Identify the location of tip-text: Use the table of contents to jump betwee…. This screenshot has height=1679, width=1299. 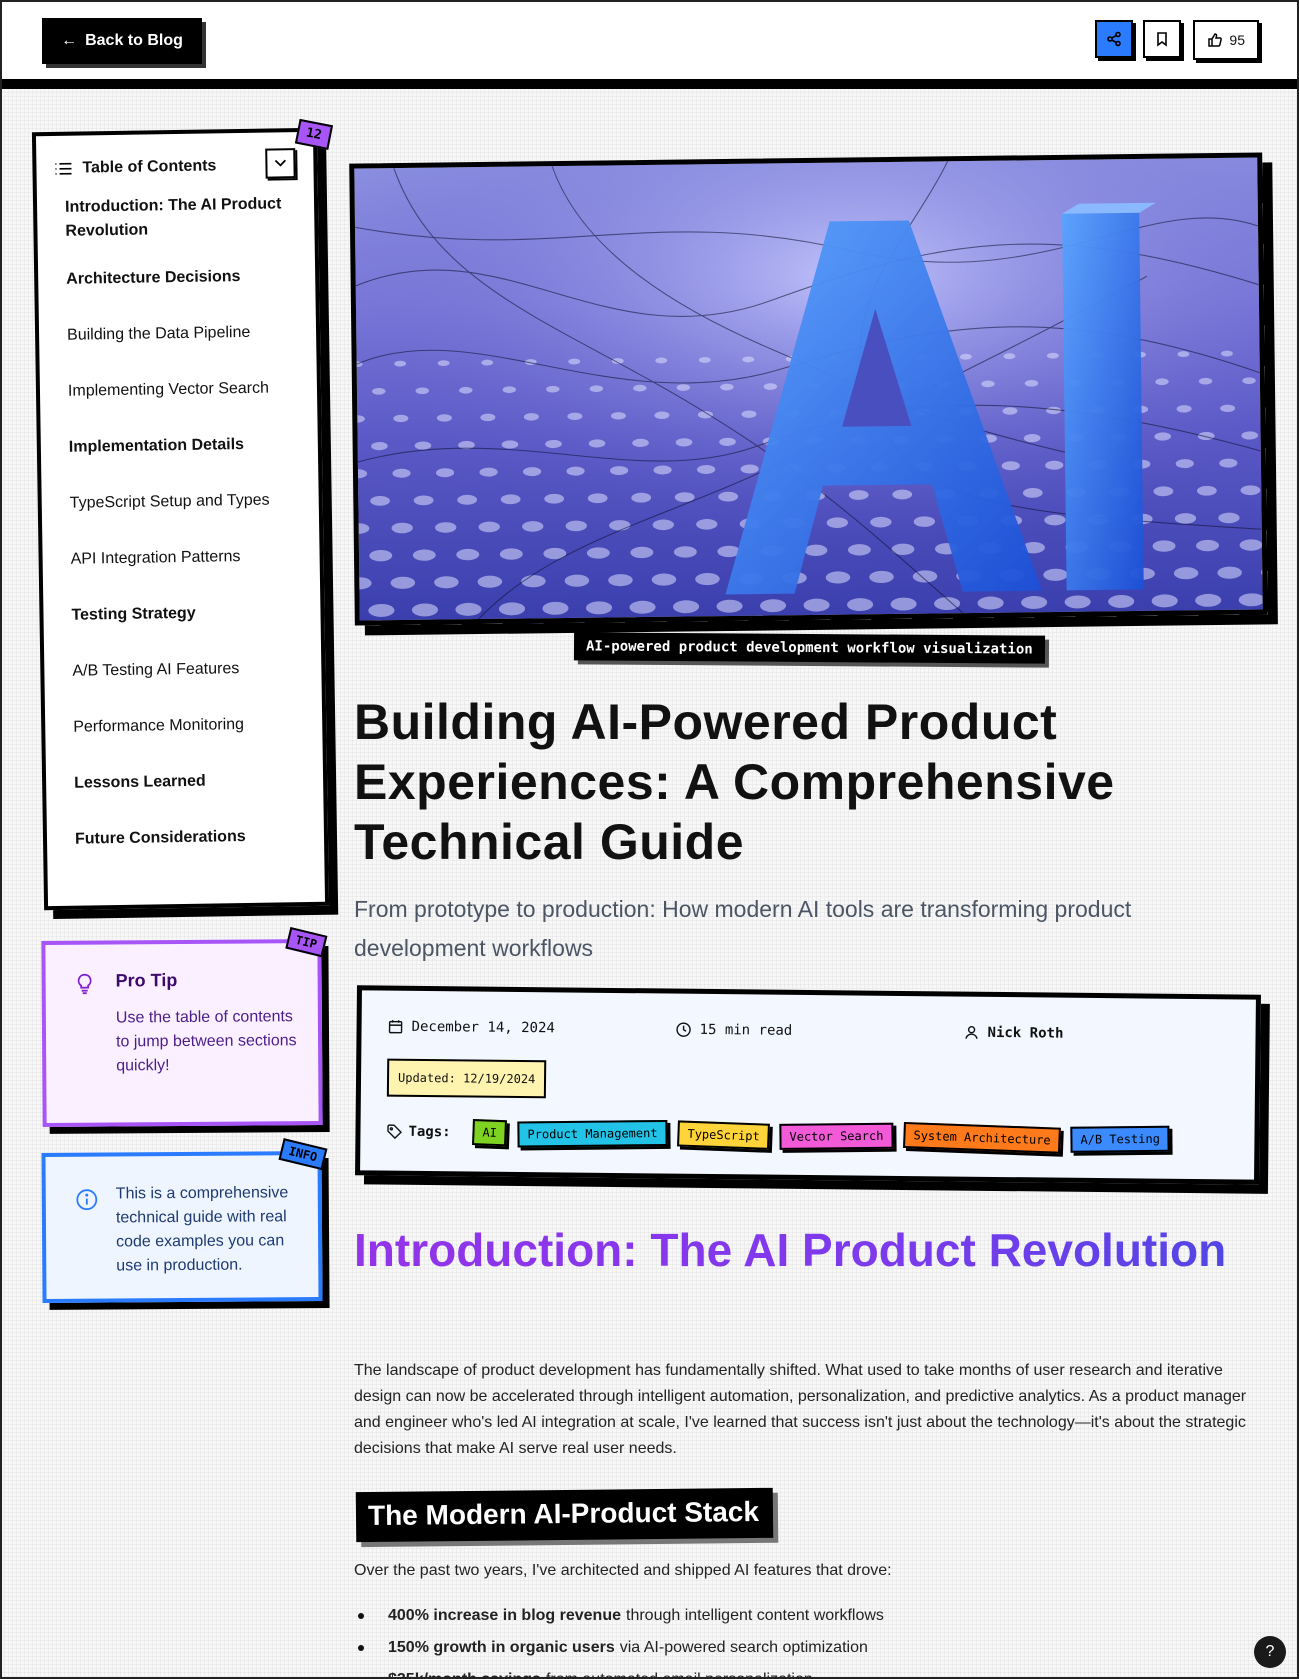
(206, 1041).